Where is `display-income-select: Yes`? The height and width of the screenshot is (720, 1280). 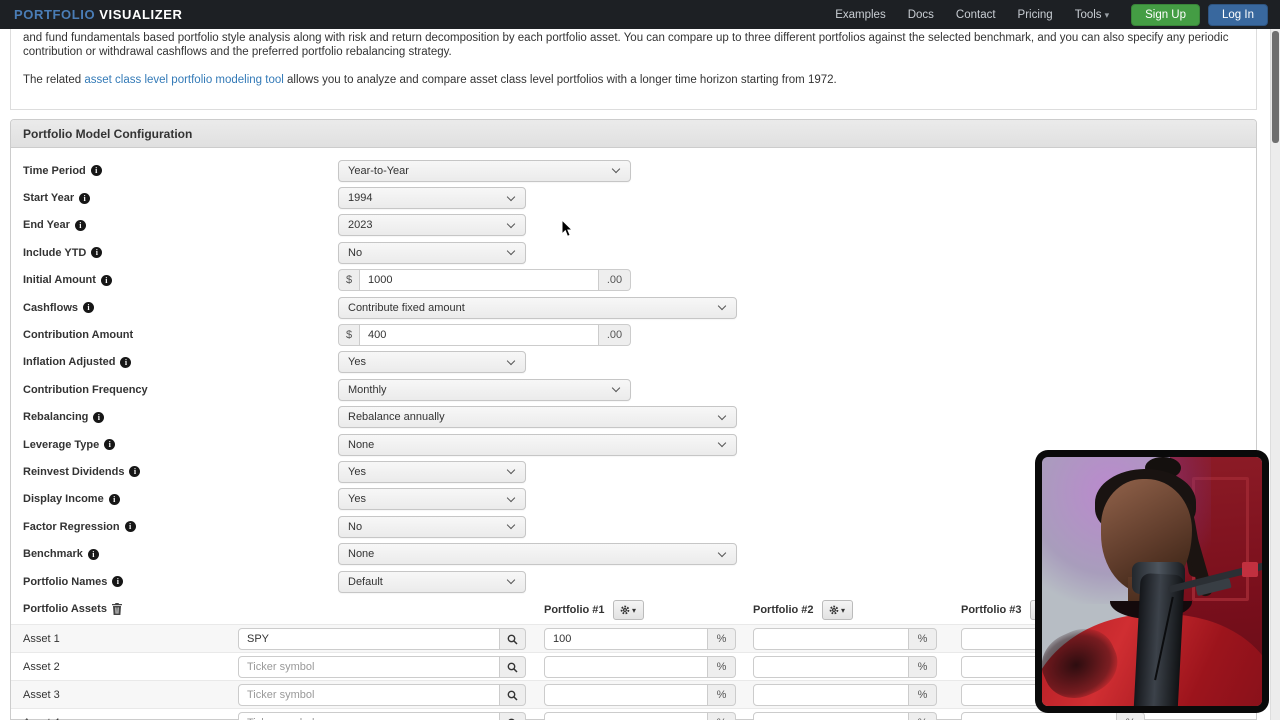 display-income-select: Yes is located at coordinates (432, 499).